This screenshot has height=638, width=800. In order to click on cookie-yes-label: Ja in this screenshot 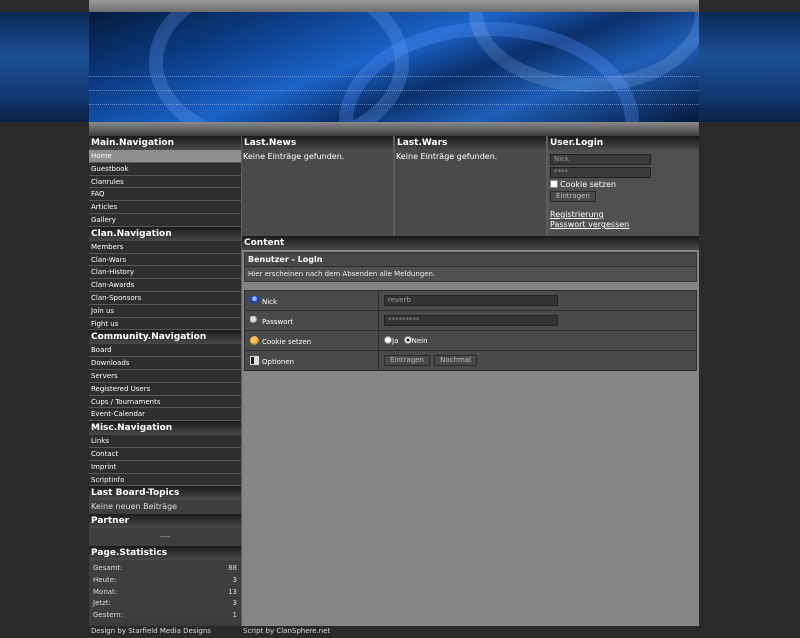, I will do `click(395, 341)`.